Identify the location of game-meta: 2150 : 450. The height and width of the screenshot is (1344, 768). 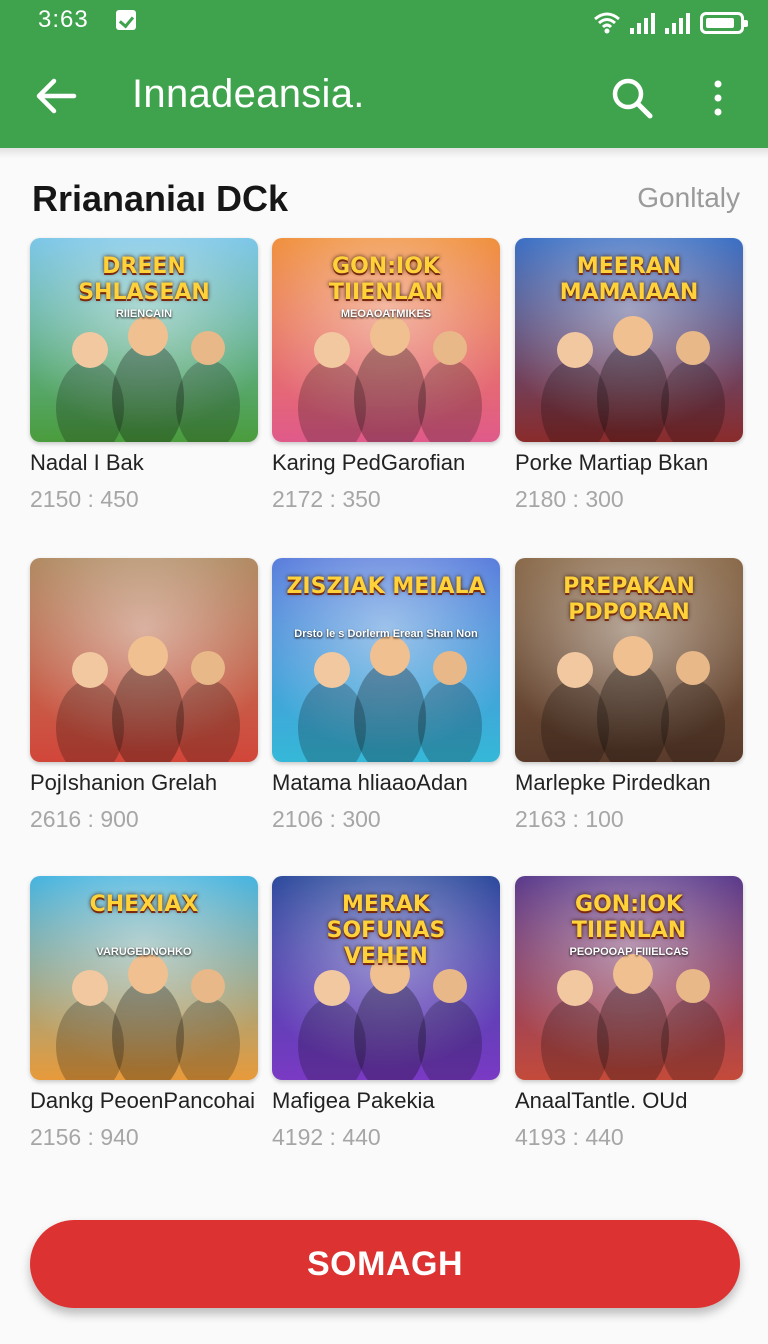
(84, 499).